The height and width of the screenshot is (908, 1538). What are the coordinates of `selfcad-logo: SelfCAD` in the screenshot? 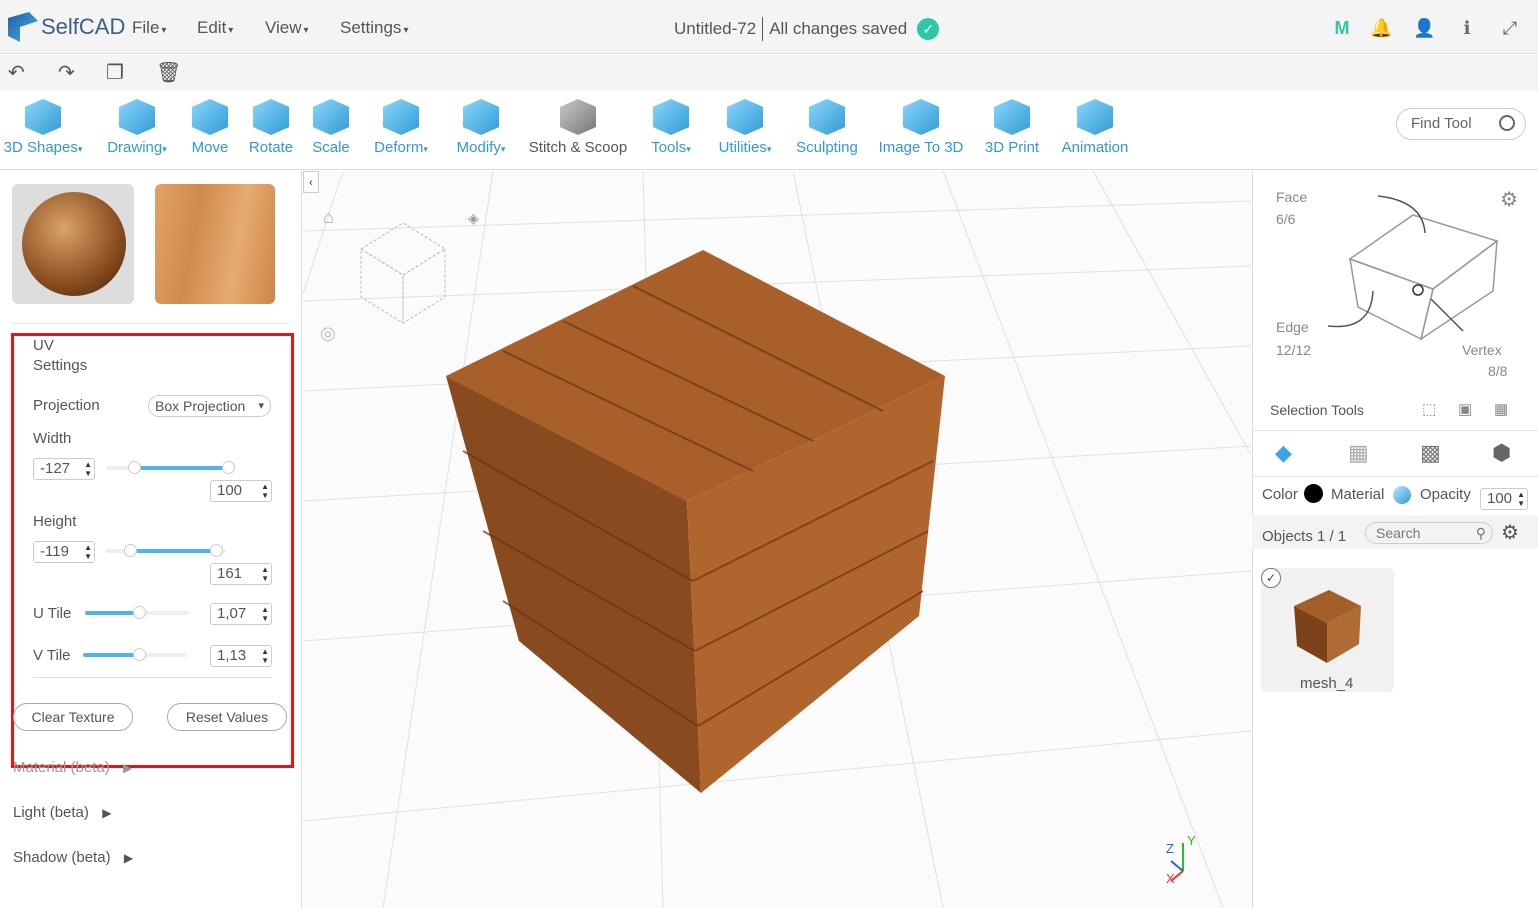 It's located at (66, 27).